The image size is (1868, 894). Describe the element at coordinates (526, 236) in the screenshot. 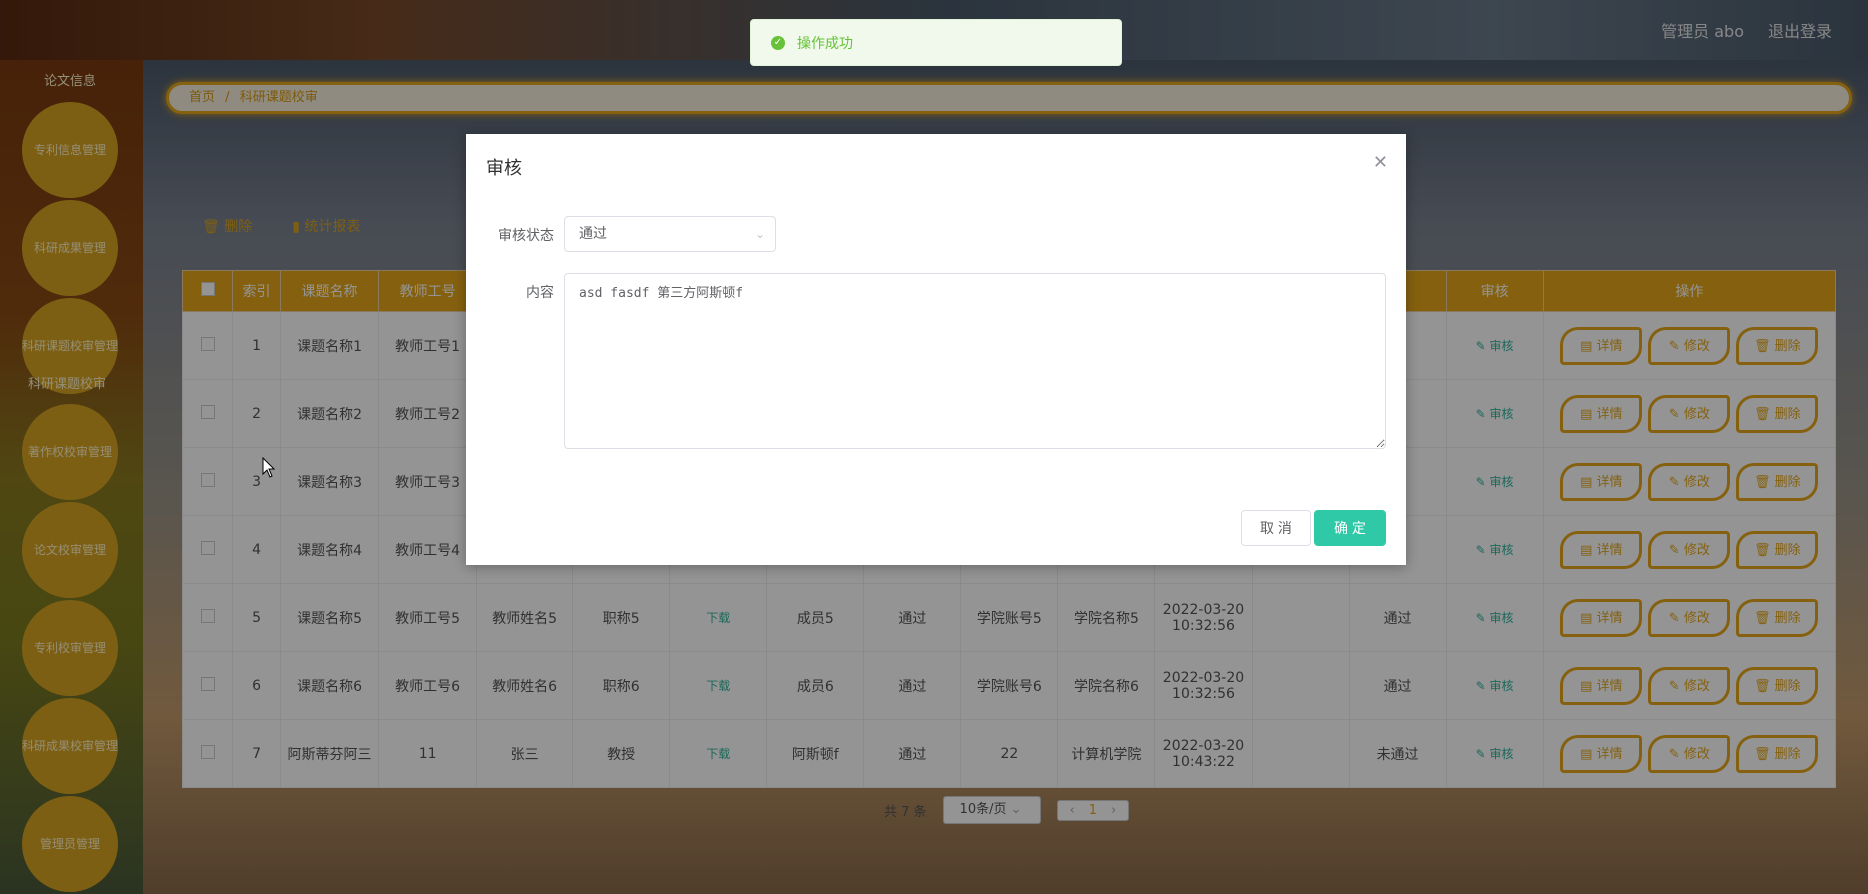

I see `status-label: 审核状态` at that location.